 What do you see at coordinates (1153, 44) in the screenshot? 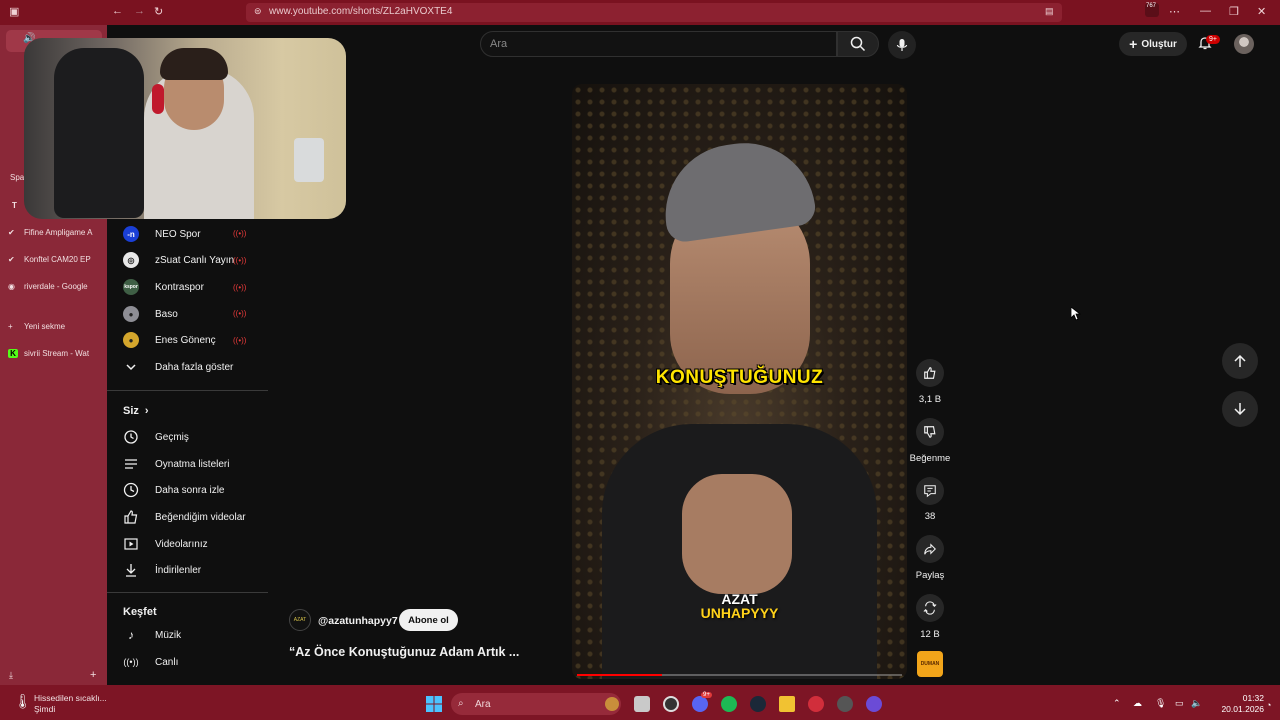
I see `create-button: + Oluştur` at bounding box center [1153, 44].